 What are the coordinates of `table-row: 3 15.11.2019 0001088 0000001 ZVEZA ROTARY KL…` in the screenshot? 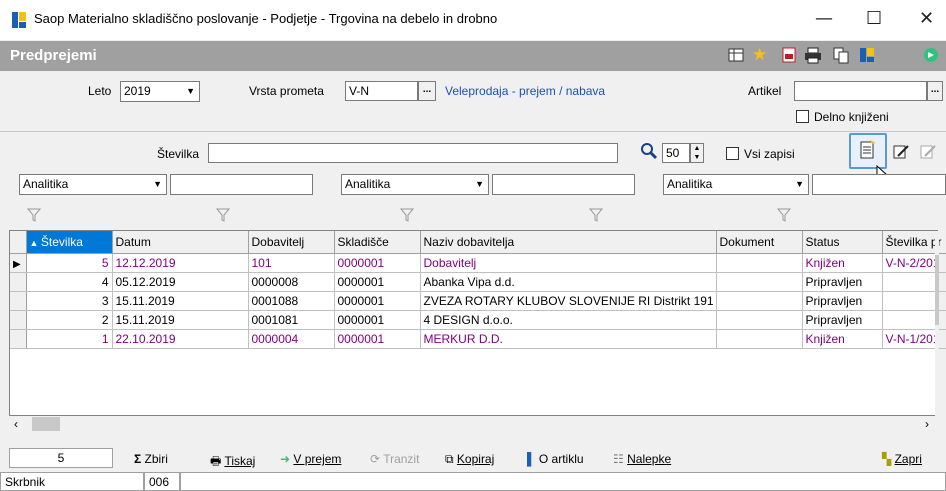 It's located at (478, 301).